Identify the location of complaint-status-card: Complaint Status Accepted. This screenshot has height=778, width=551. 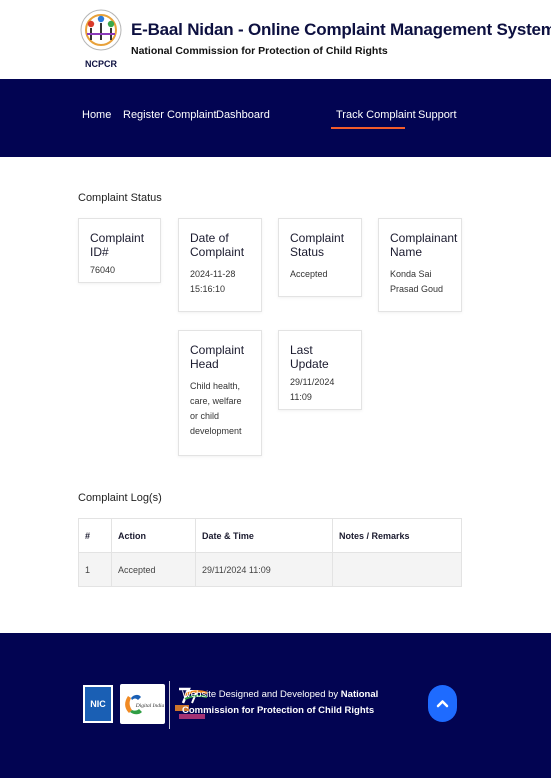
(320, 257).